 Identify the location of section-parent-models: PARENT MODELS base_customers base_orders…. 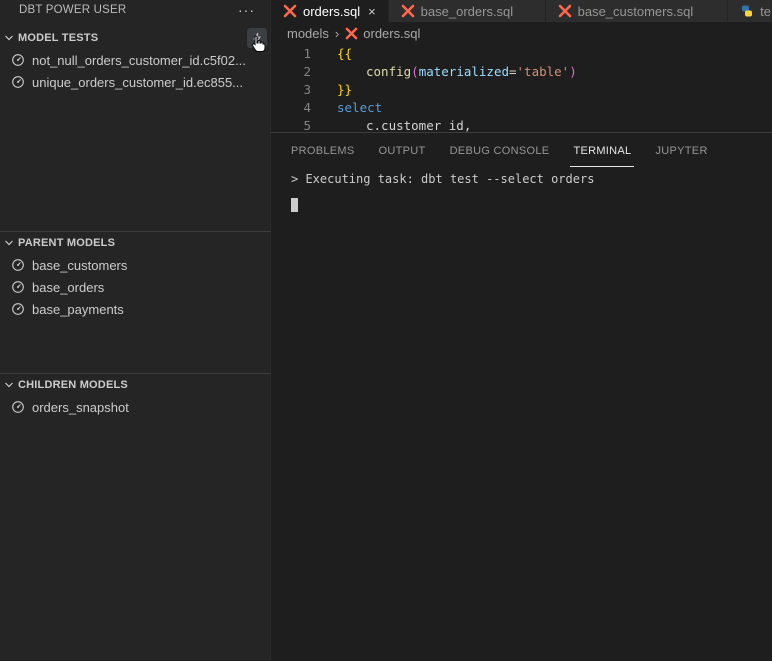
(135, 276).